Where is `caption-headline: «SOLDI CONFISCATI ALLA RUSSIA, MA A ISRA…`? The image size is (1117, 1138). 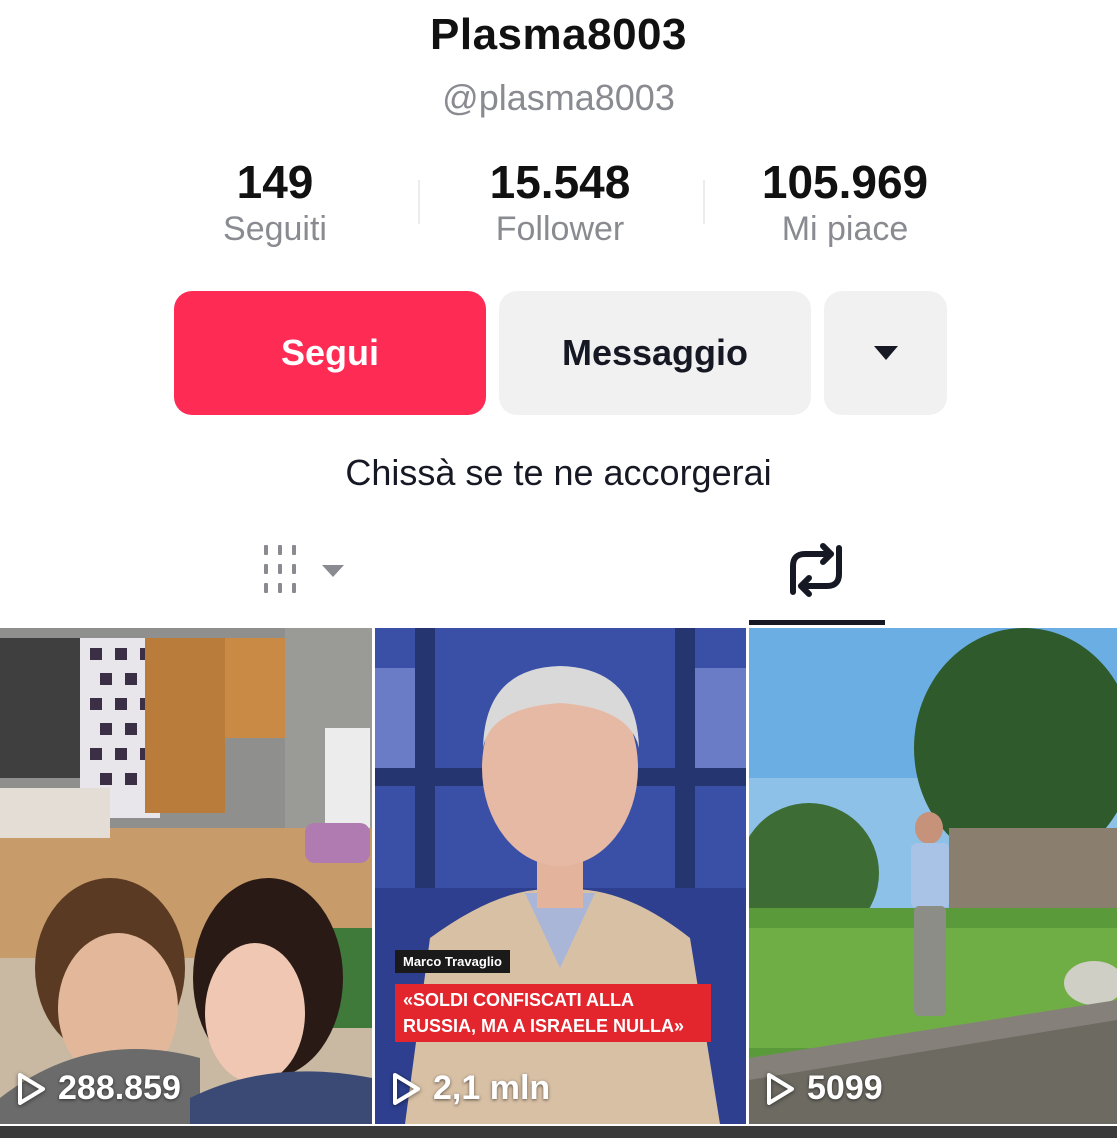
caption-headline: «SOLDI CONFISCATI ALLA RUSSIA, MA A ISRA… is located at coordinates (553, 1013).